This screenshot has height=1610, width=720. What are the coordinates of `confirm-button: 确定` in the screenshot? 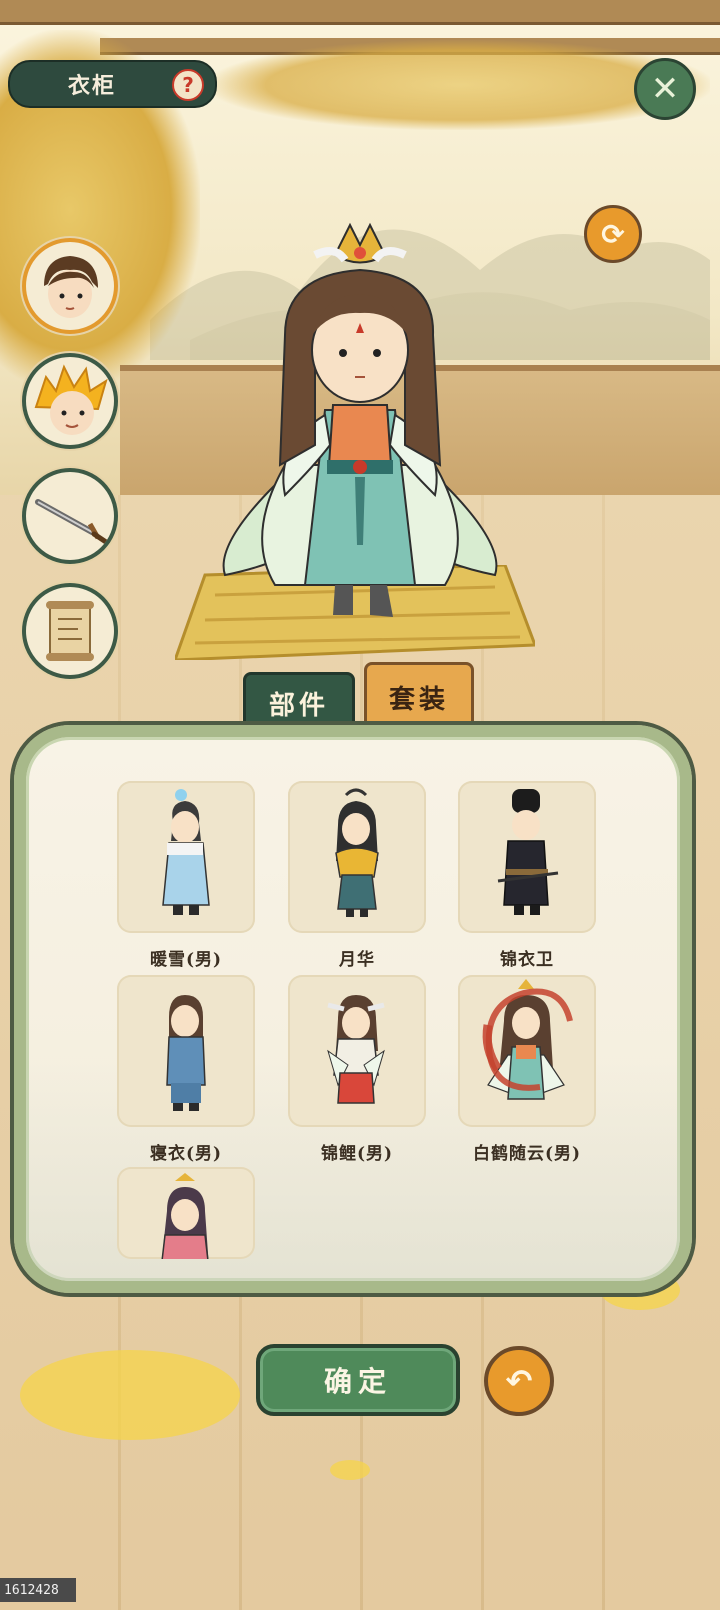 It's located at (358, 1380).